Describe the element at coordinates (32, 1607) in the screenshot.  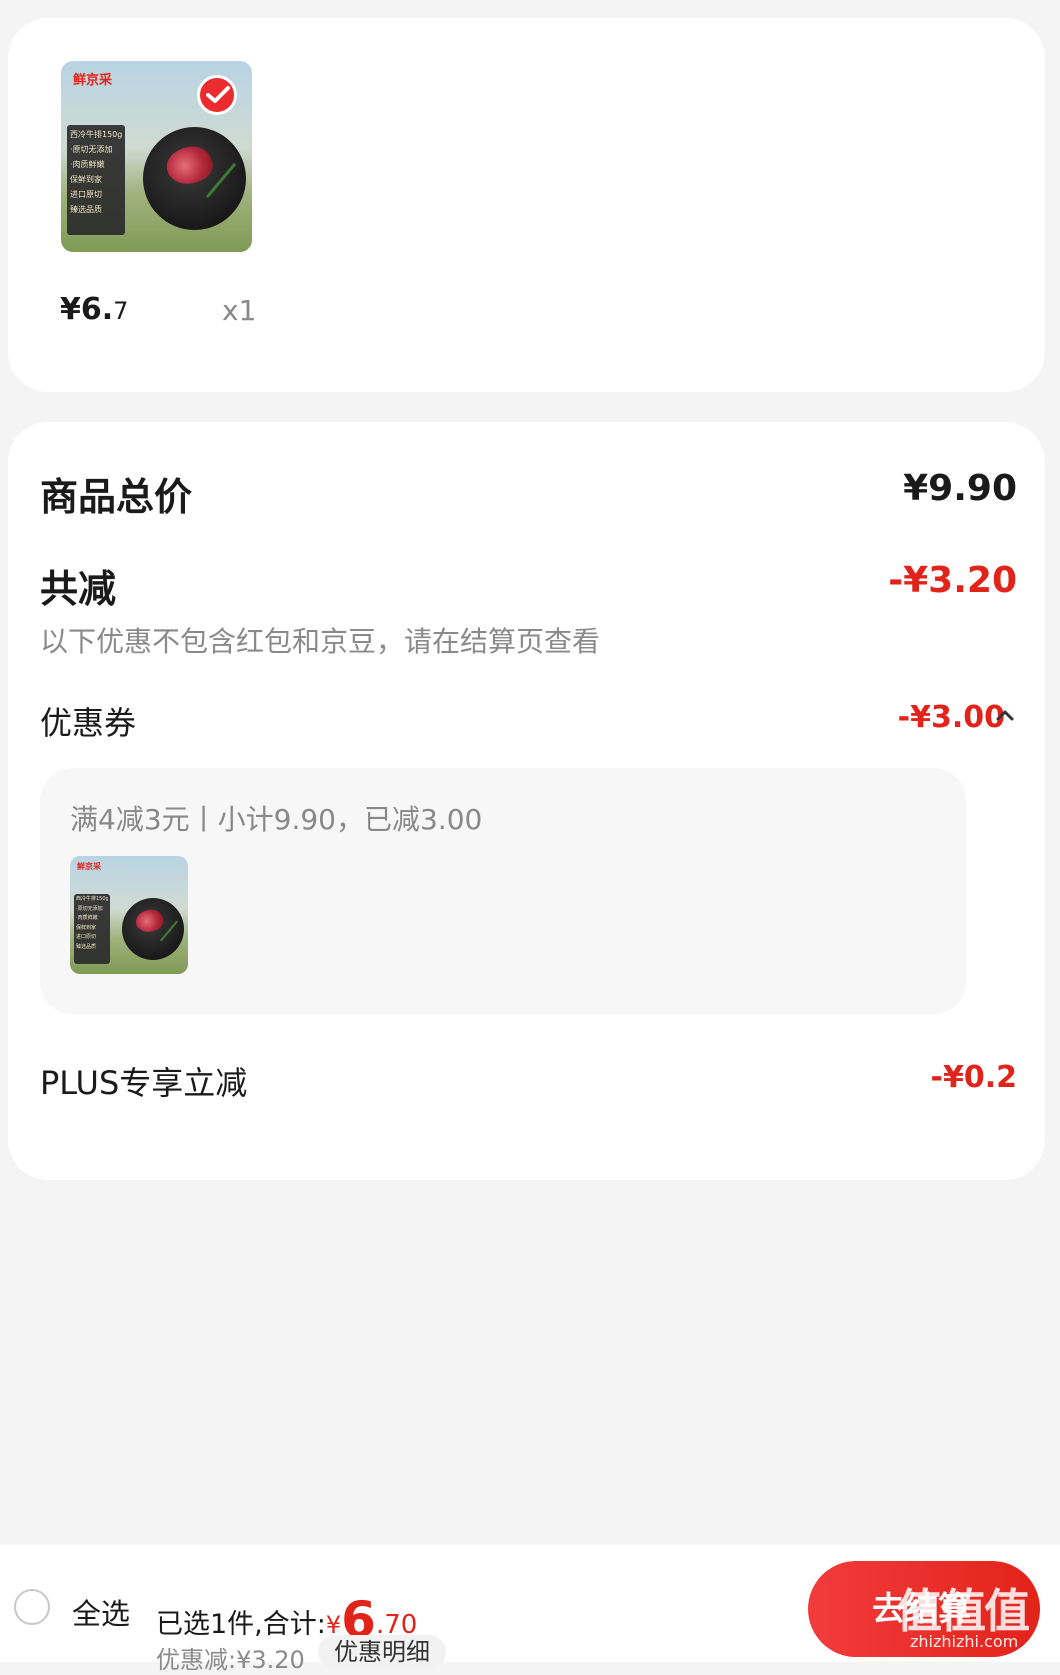
I see `select-all-radio` at that location.